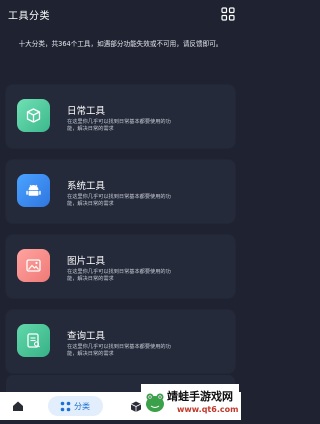 The width and height of the screenshot is (320, 424). Describe the element at coordinates (86, 261) in the screenshot. I see `card-title: 图片工具` at that location.